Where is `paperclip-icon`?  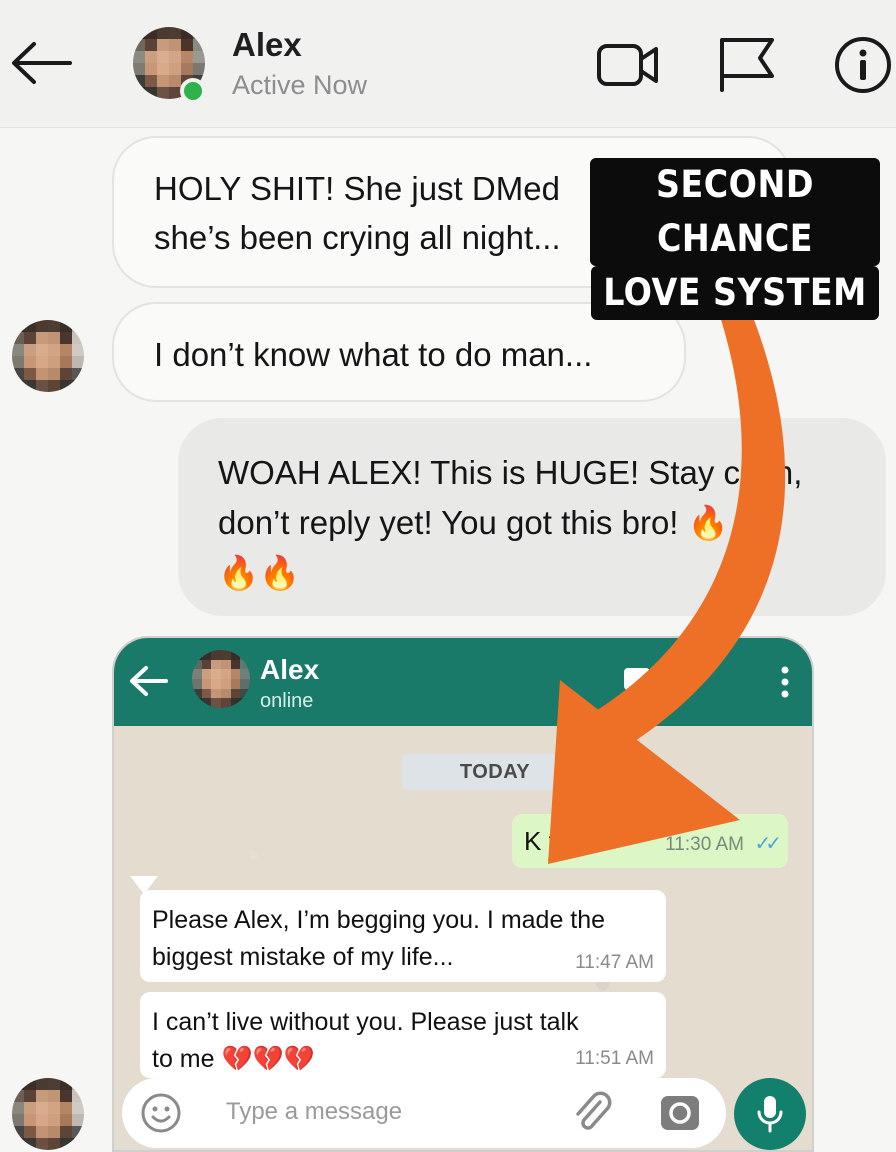
paperclip-icon is located at coordinates (592, 1113).